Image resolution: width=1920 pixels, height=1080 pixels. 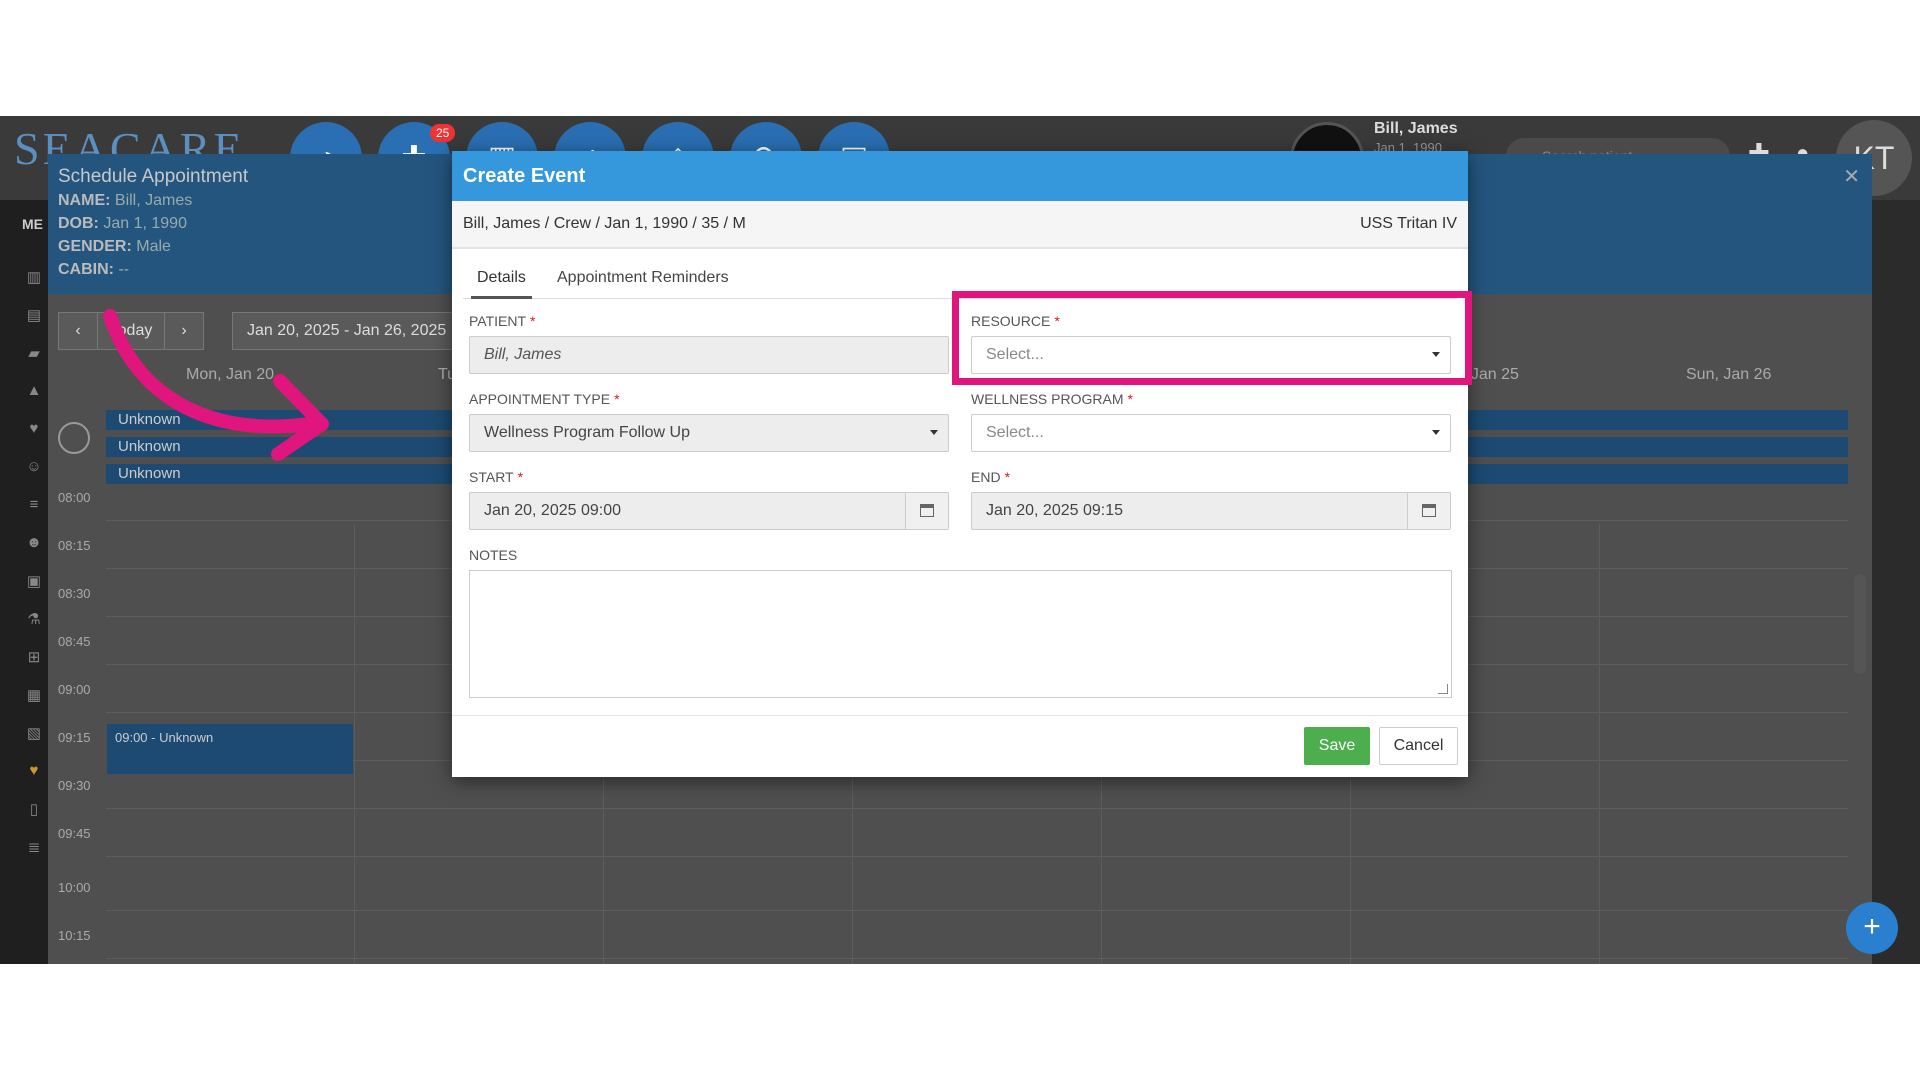 I want to click on sidebar-menu-label: ME, so click(x=32, y=224).